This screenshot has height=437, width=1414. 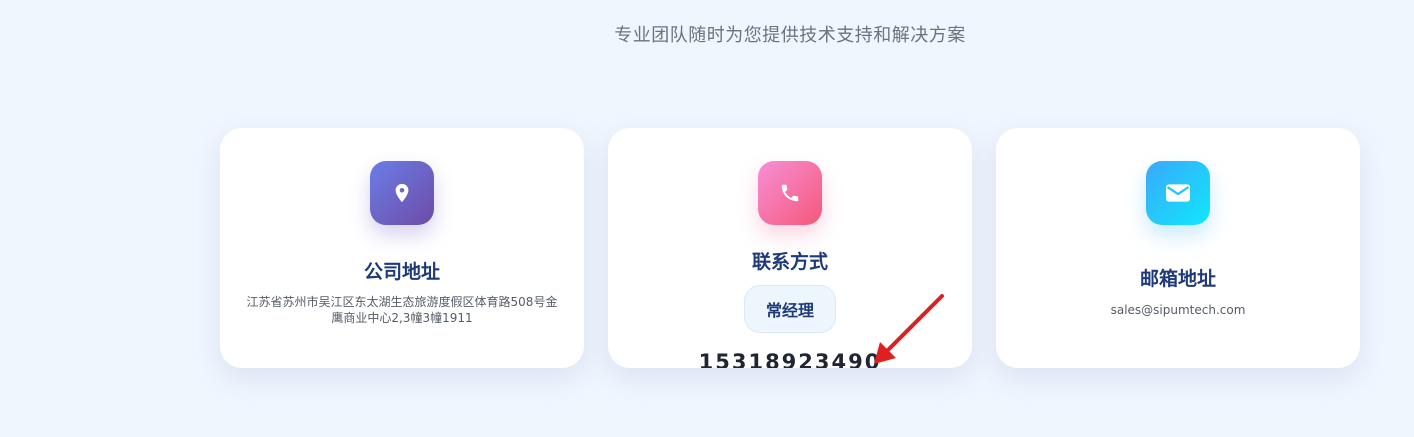 I want to click on address-title: 公司地址, so click(x=401, y=272).